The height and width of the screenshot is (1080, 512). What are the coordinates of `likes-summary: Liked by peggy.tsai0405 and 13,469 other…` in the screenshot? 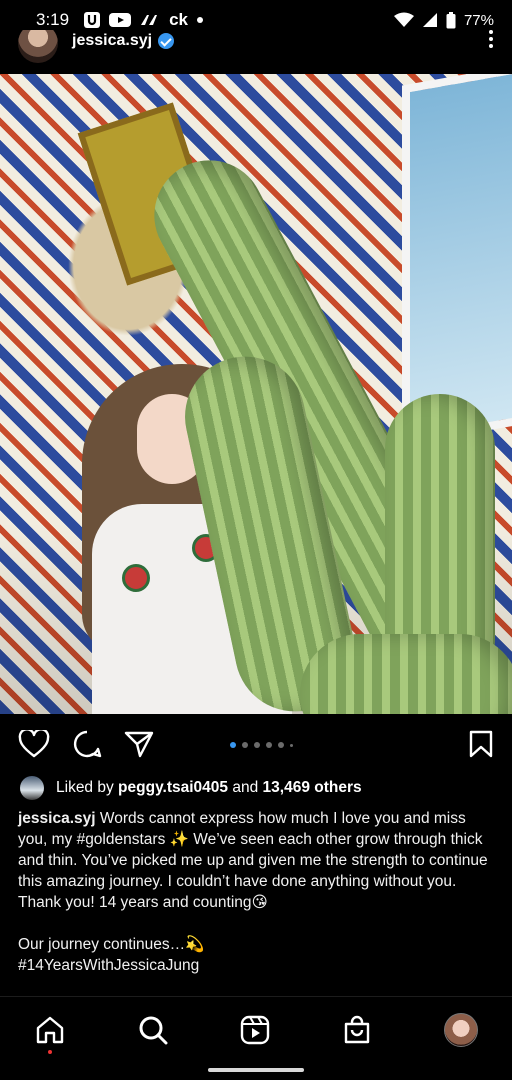 It's located at (260, 788).